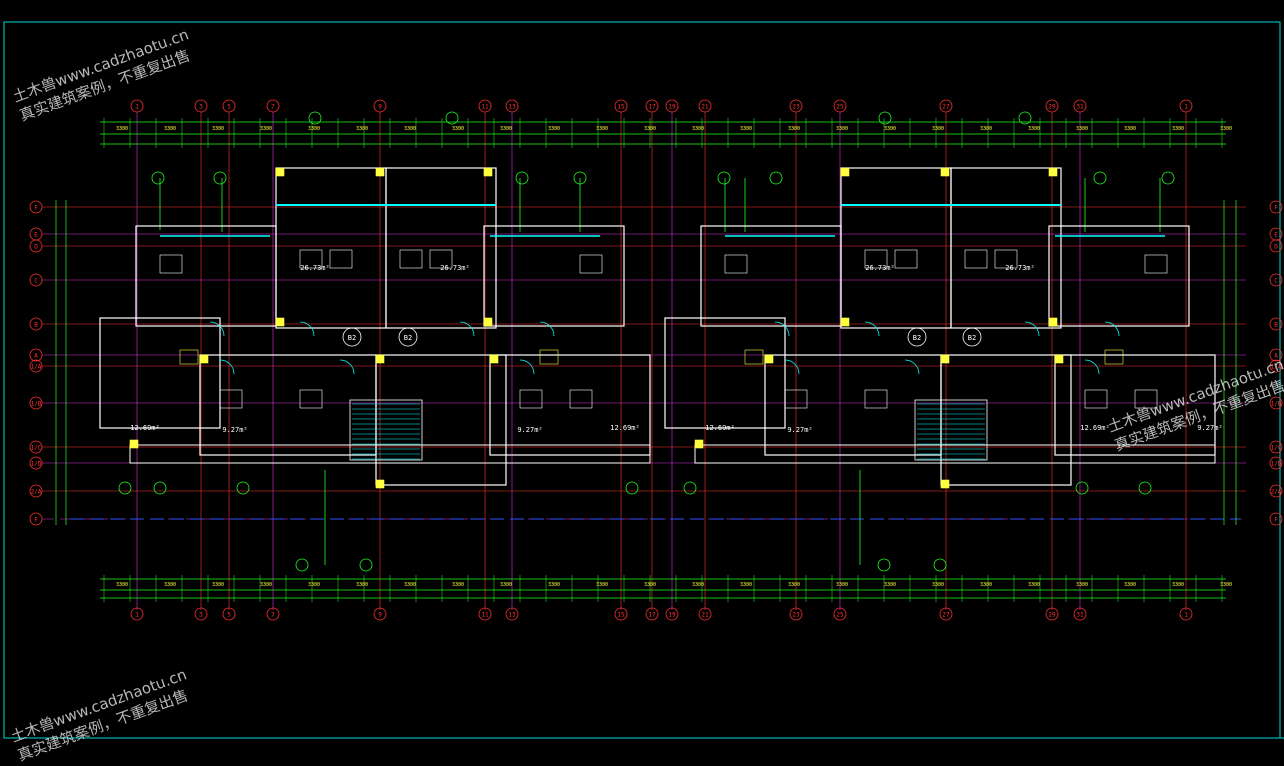 The image size is (1284, 766). I want to click on grid-bubble-bottom-label: 11, so click(485, 615).